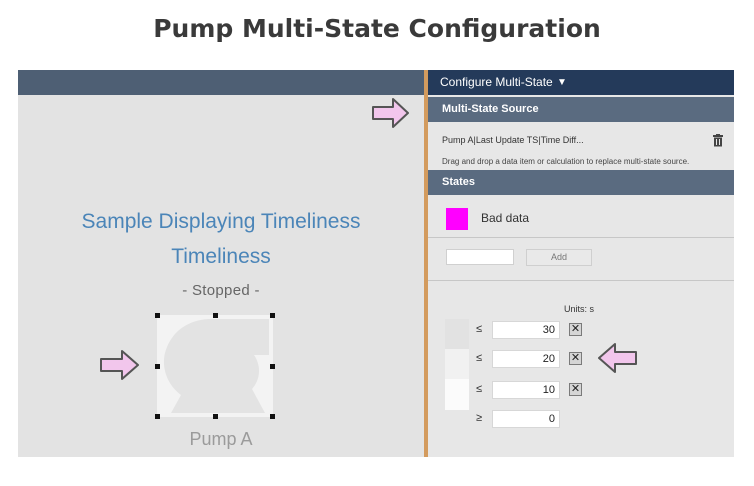 This screenshot has width=754, height=486. I want to click on threshold-input: 20, so click(526, 359).